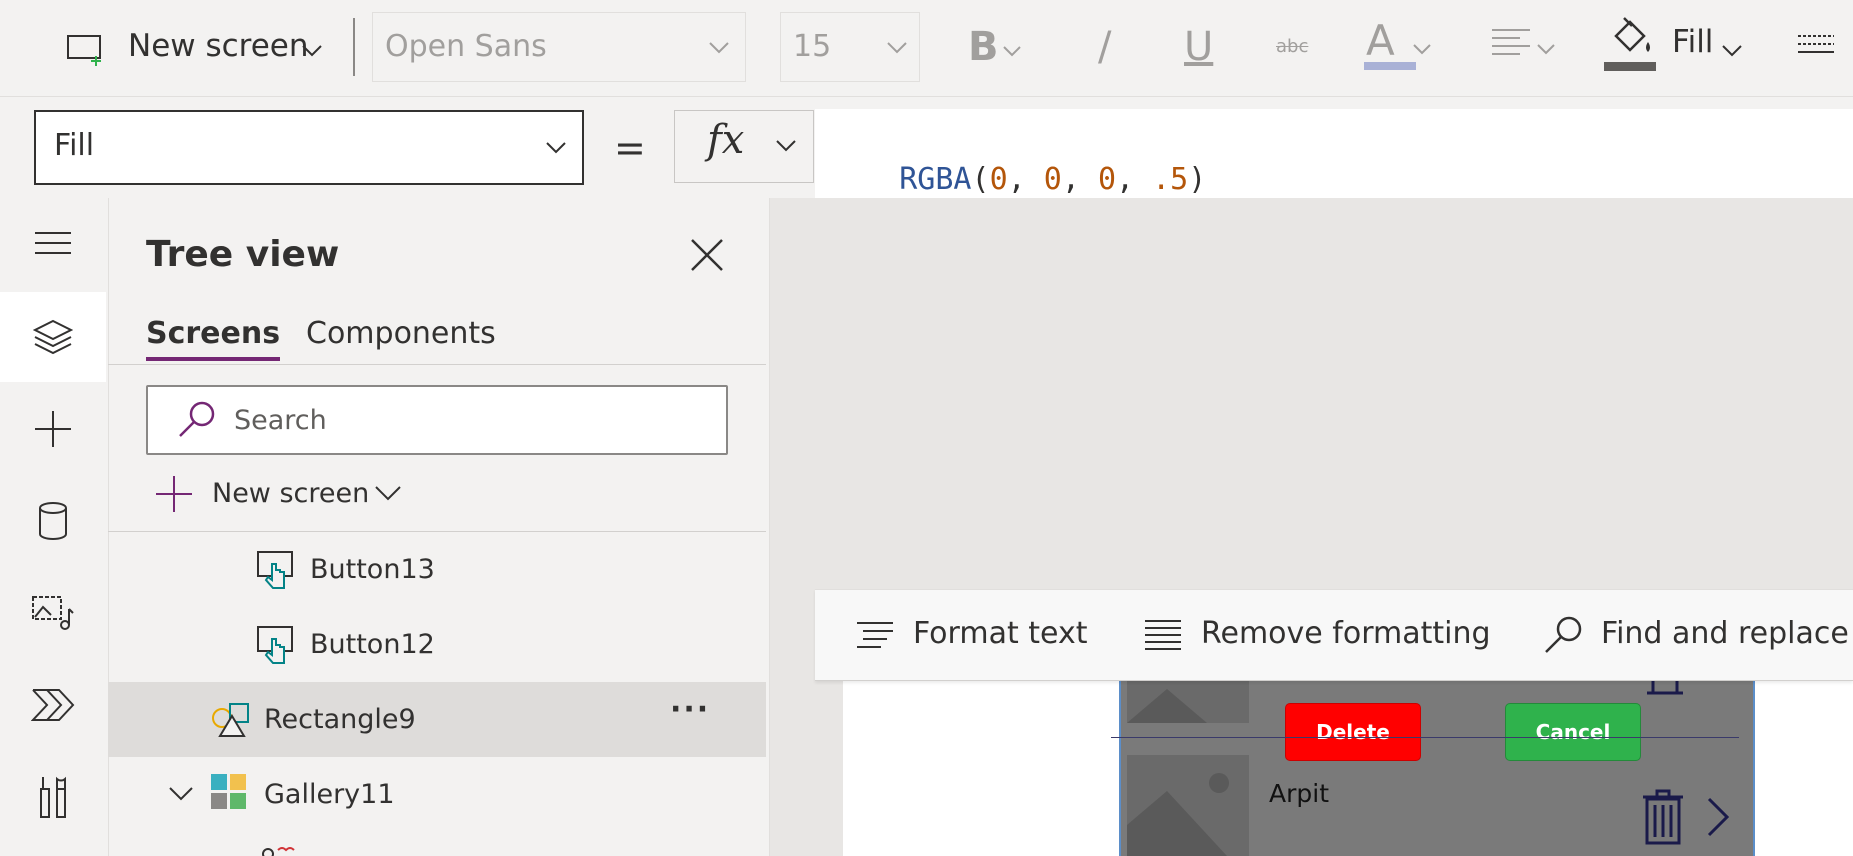 The image size is (1853, 856). What do you see at coordinates (1433, 766) in the screenshot?
I see `app-preview: Delete Cancel Arpit` at bounding box center [1433, 766].